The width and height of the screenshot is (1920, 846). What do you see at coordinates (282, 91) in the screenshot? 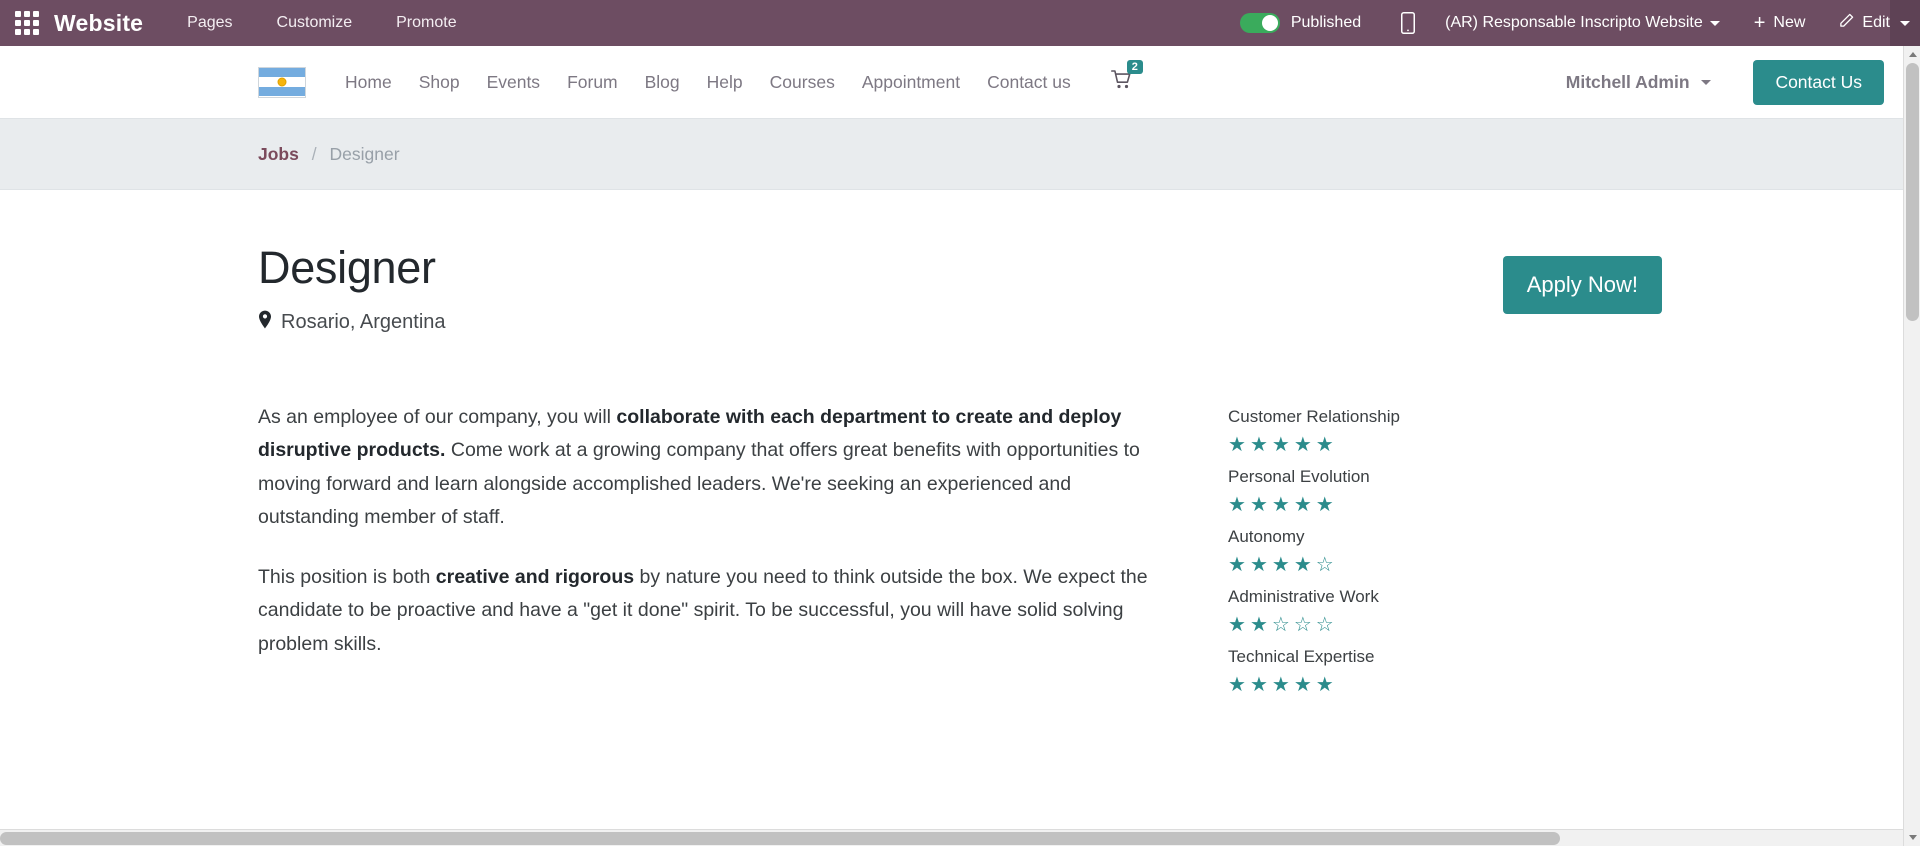
I see `flag-band-bottom` at bounding box center [282, 91].